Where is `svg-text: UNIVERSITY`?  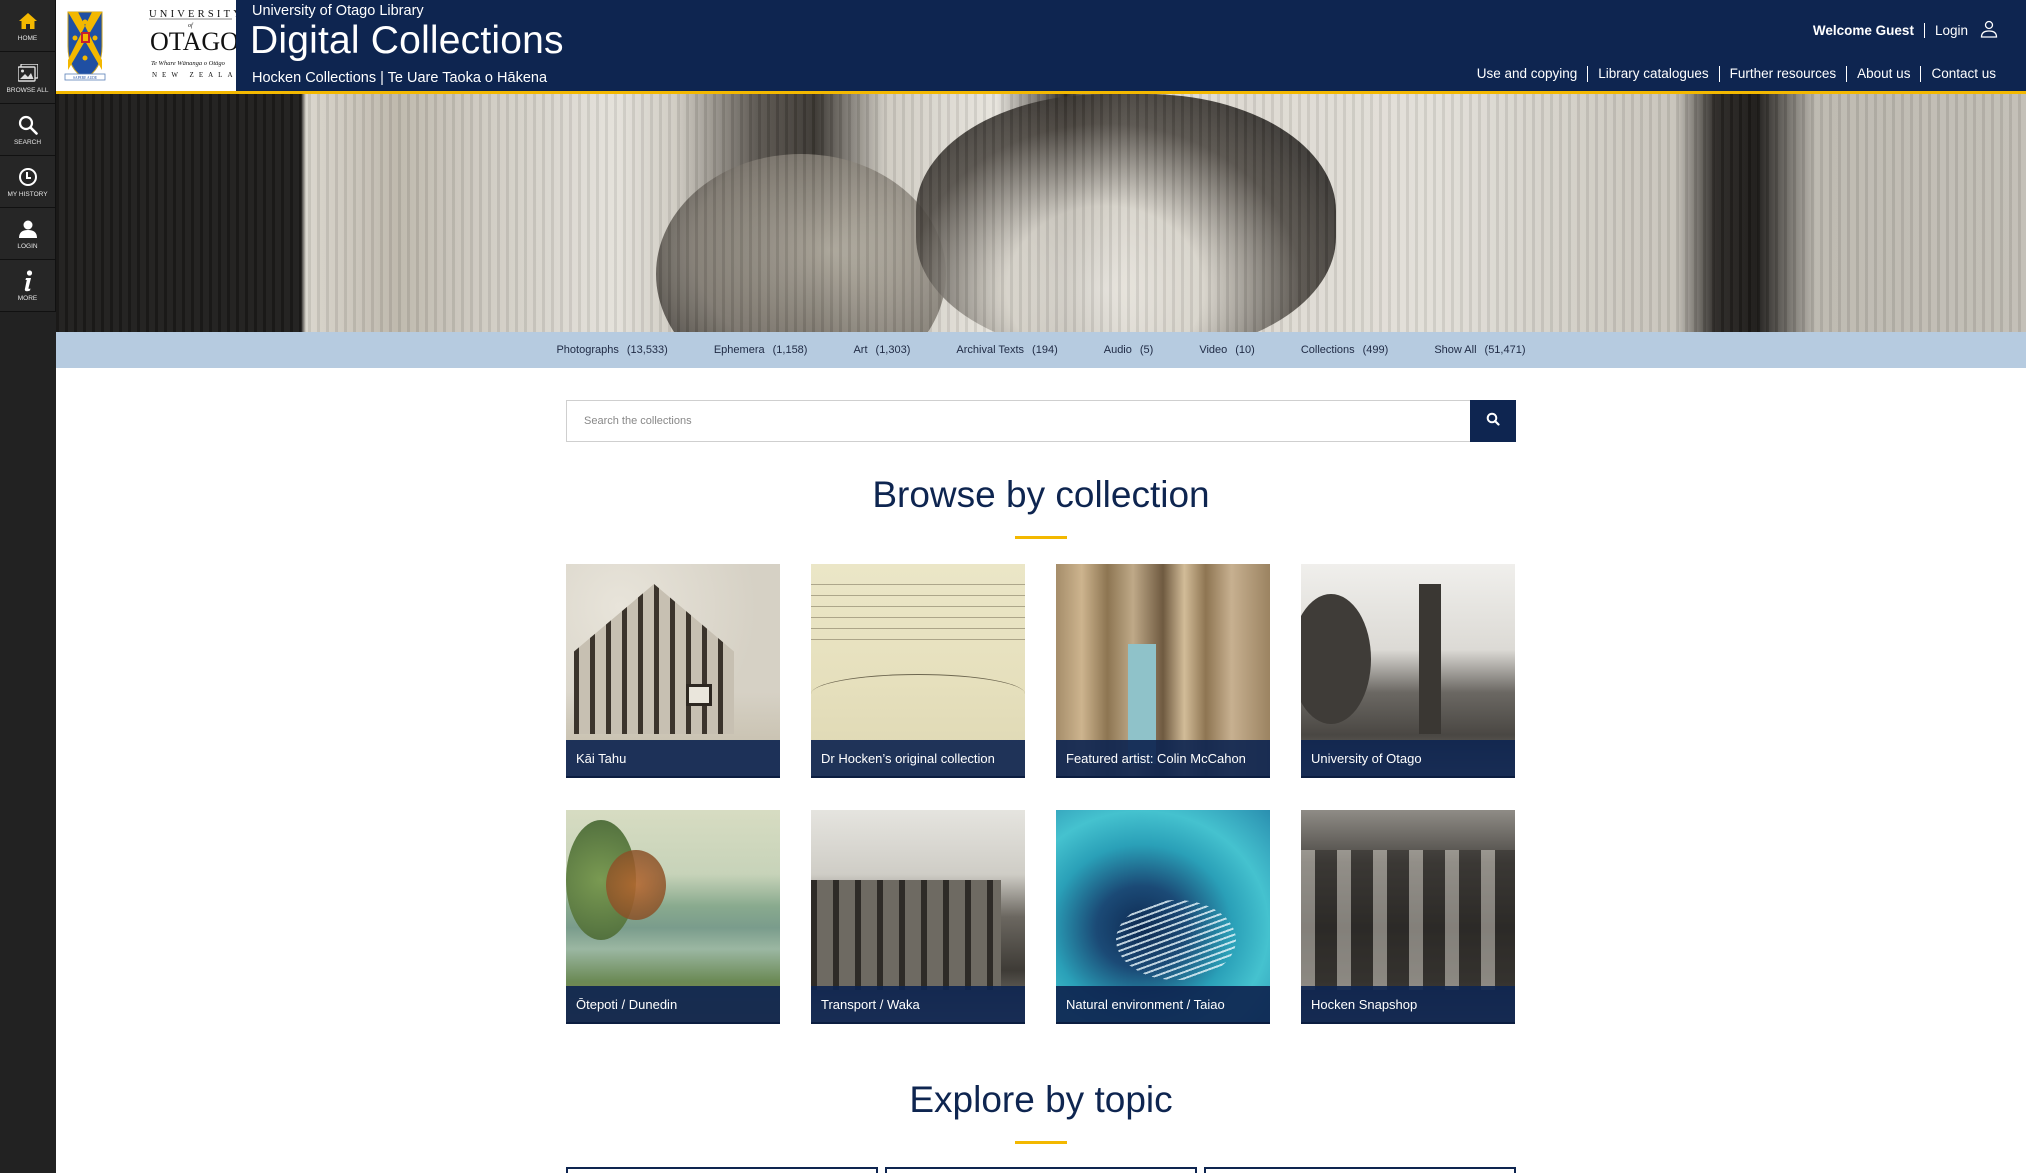 svg-text: UNIVERSITY is located at coordinates (192, 14).